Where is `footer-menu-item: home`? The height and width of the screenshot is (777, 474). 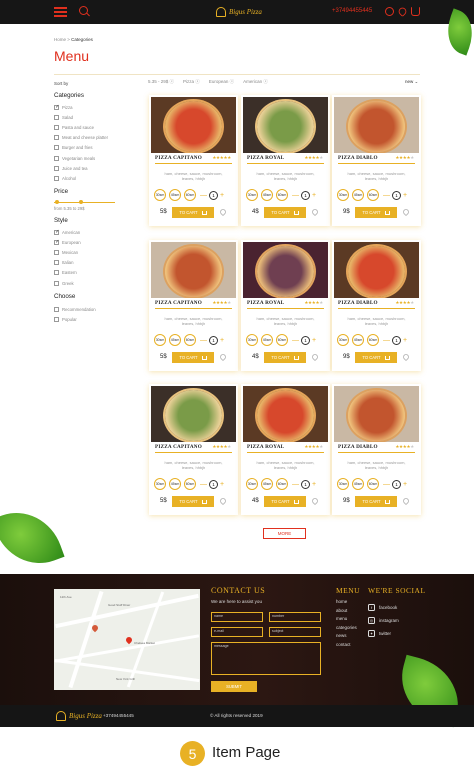 footer-menu-item: home is located at coordinates (346, 602).